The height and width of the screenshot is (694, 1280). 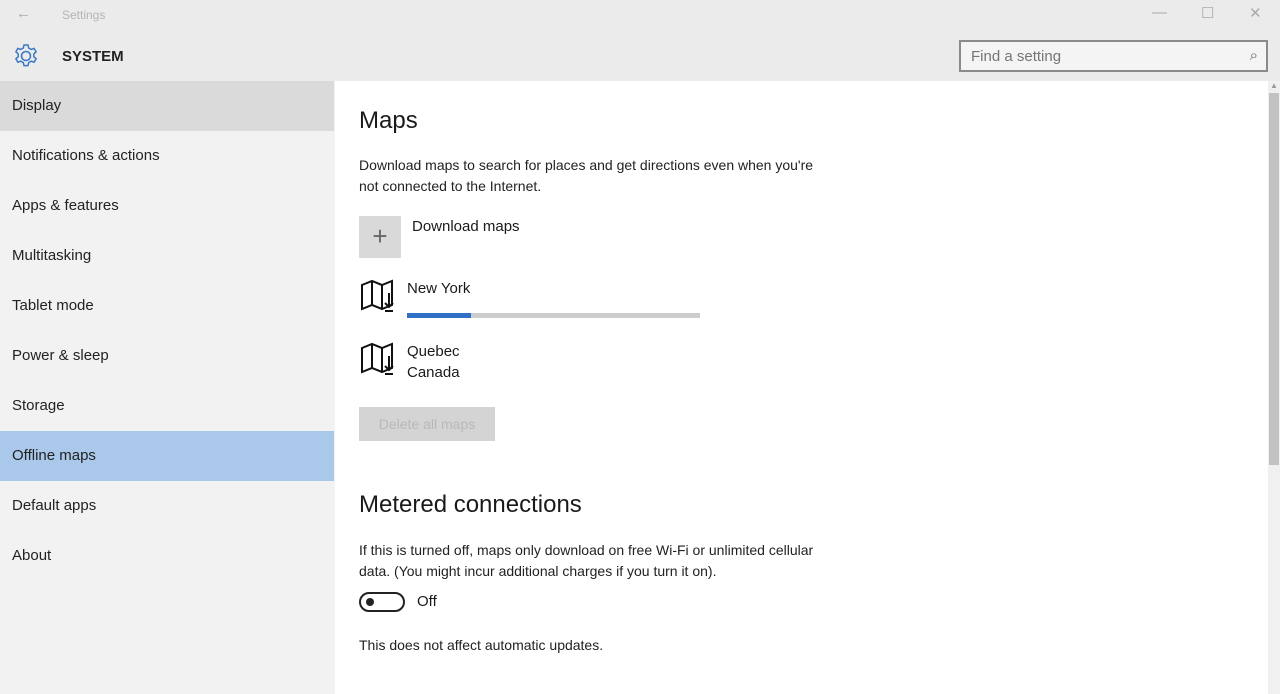 I want to click on minimize-button: —, so click(x=1159, y=12).